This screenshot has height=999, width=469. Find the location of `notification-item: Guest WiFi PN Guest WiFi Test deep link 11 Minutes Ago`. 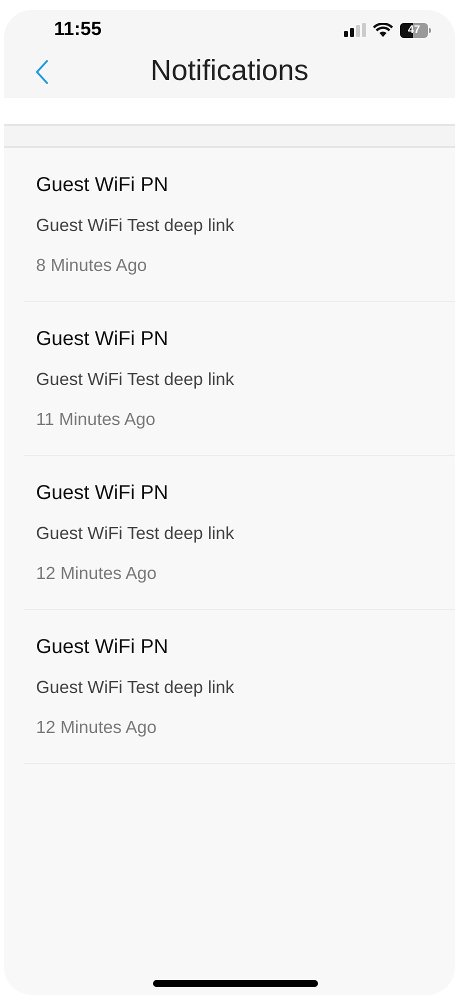

notification-item: Guest WiFi PN Guest WiFi Test deep link 11 Minutes Ago is located at coordinates (239, 379).